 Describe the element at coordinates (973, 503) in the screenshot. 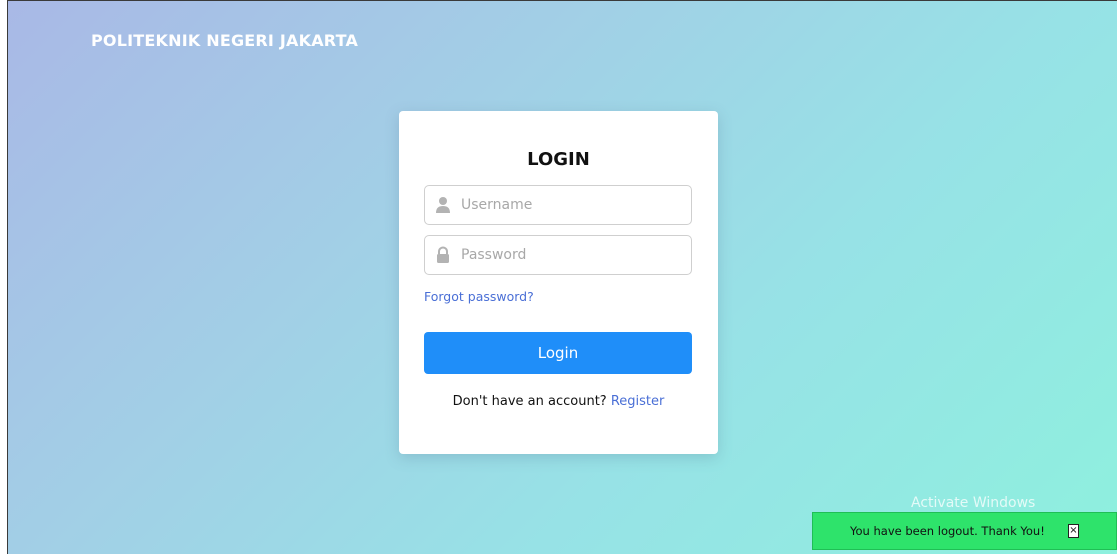

I see `activate-windows-watermark: Activate Windows` at that location.